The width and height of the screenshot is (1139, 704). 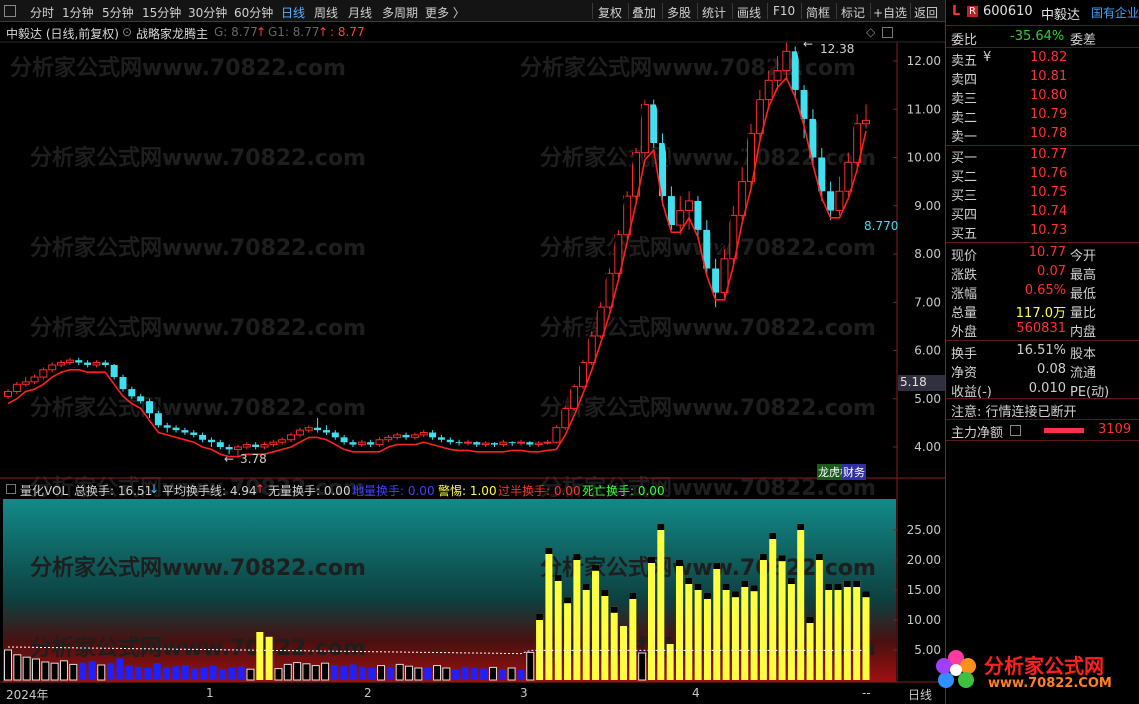 What do you see at coordinates (1042, 156) in the screenshot?
I see `bid-row: 买一 10.77` at bounding box center [1042, 156].